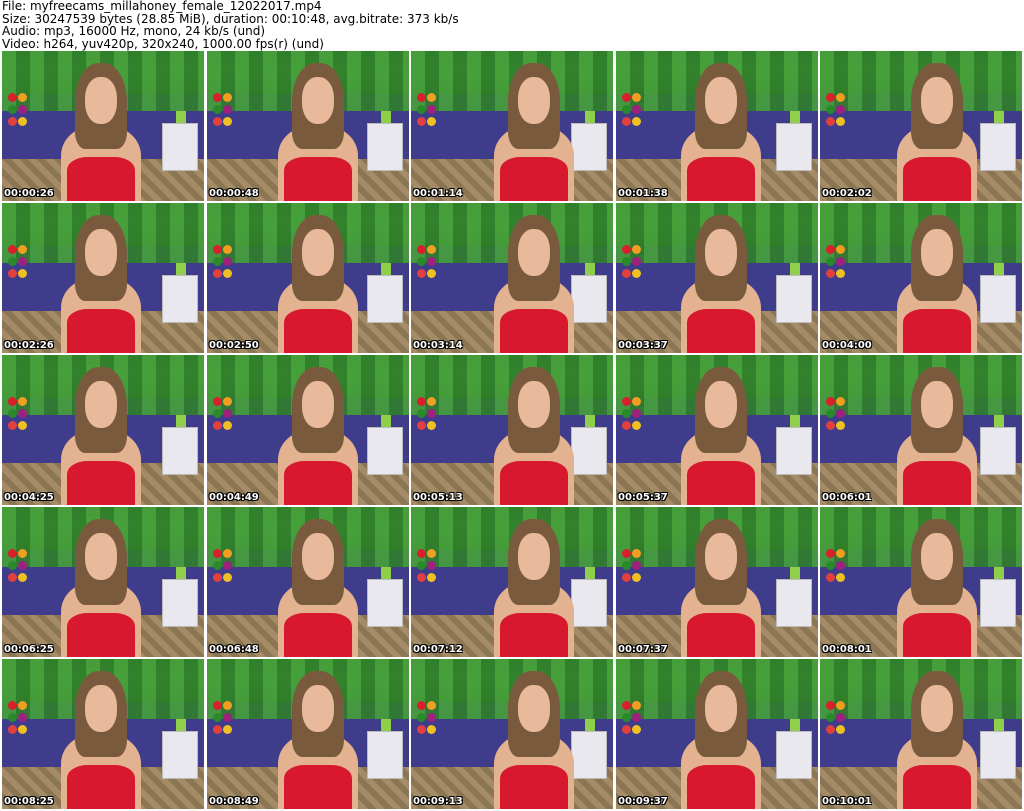 This screenshot has height=811, width=1024. I want to click on timestamp-label: 00:02:02, so click(847, 193).